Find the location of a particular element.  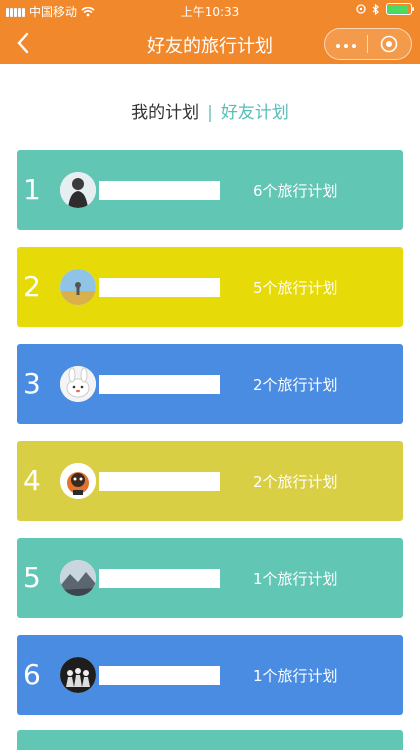

plan-card: 3 2个旅行计划 is located at coordinates (210, 384).